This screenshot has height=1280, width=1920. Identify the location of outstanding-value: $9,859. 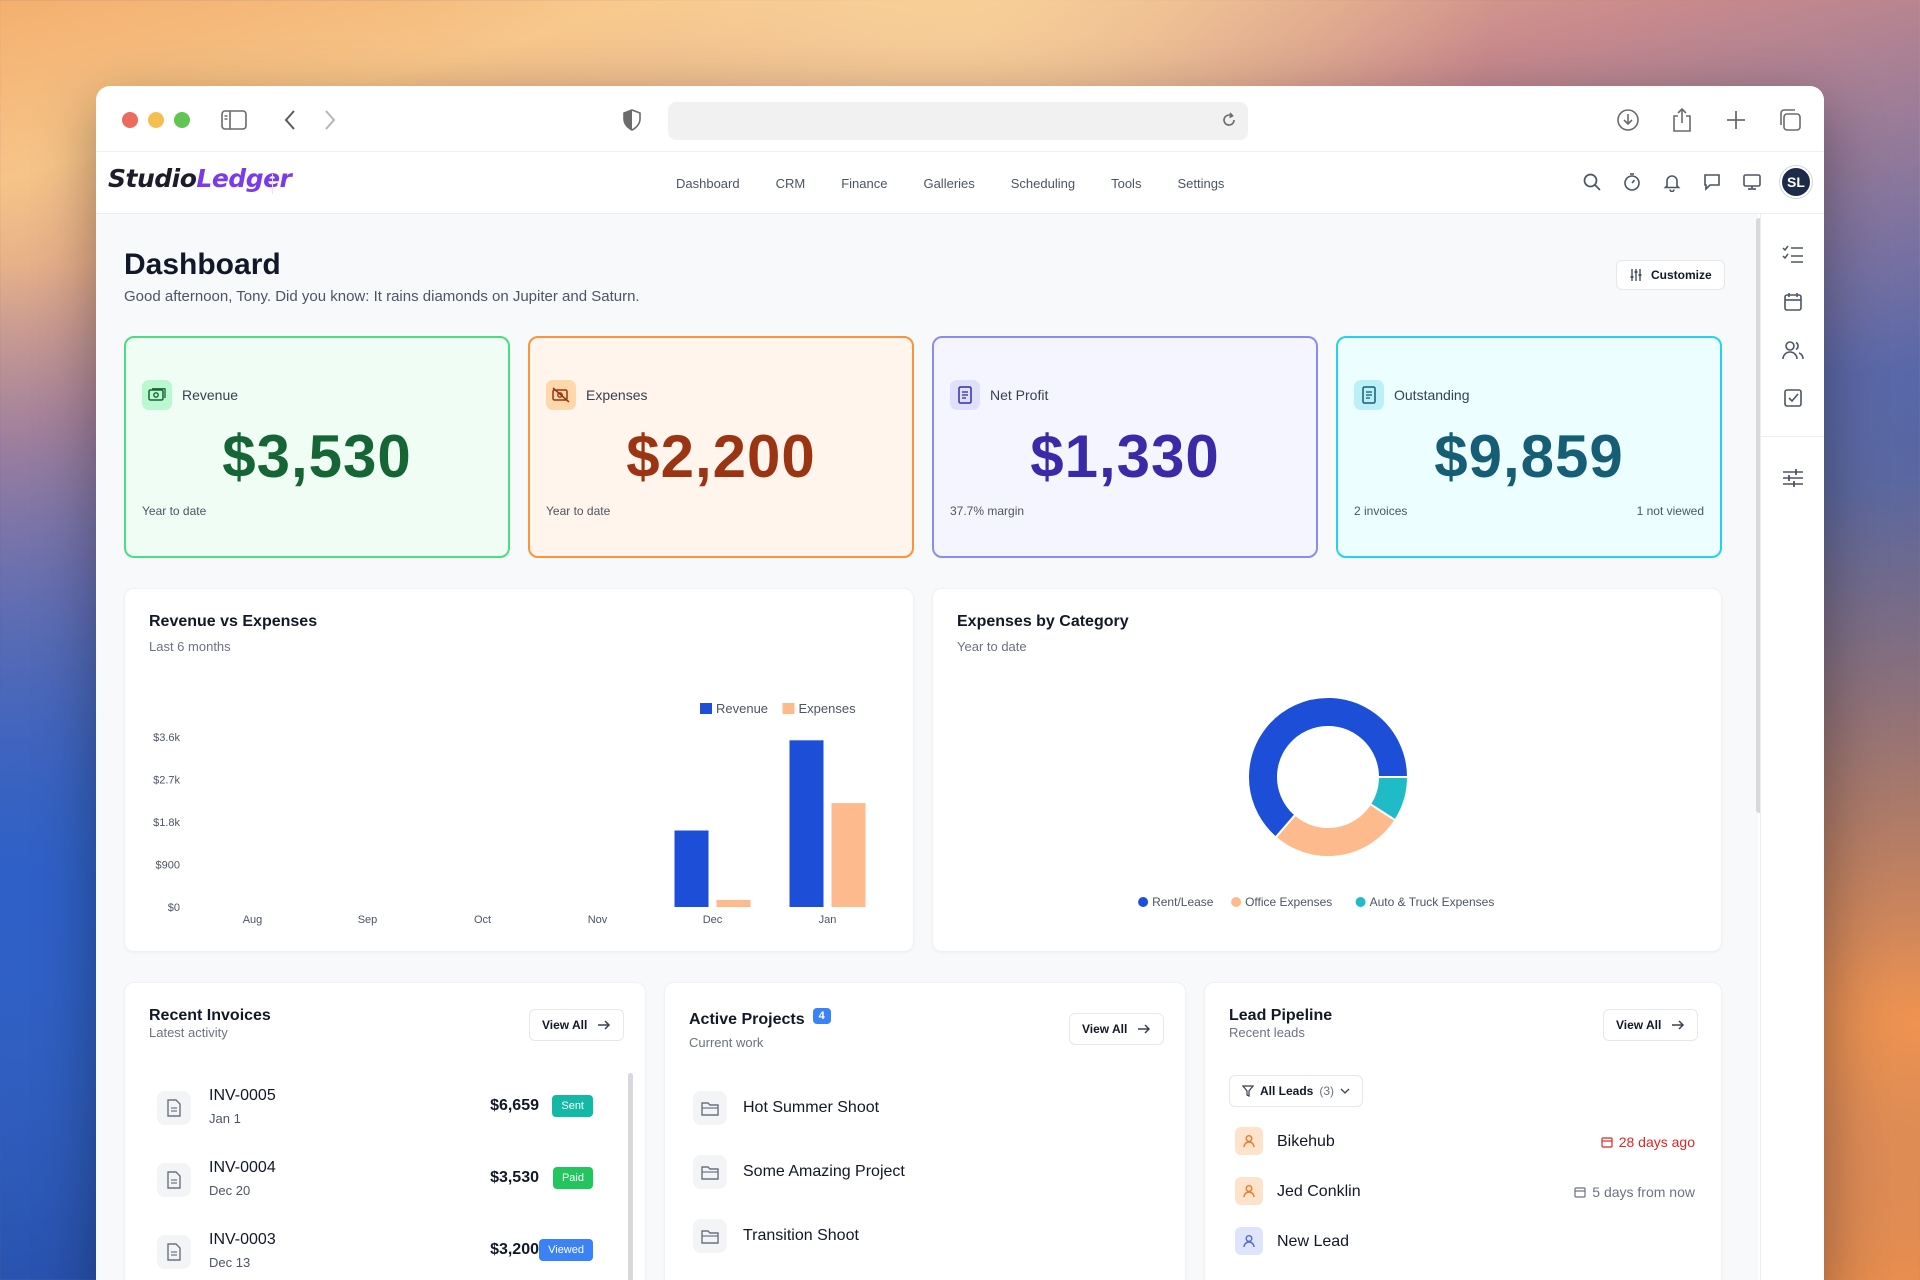
(1529, 456).